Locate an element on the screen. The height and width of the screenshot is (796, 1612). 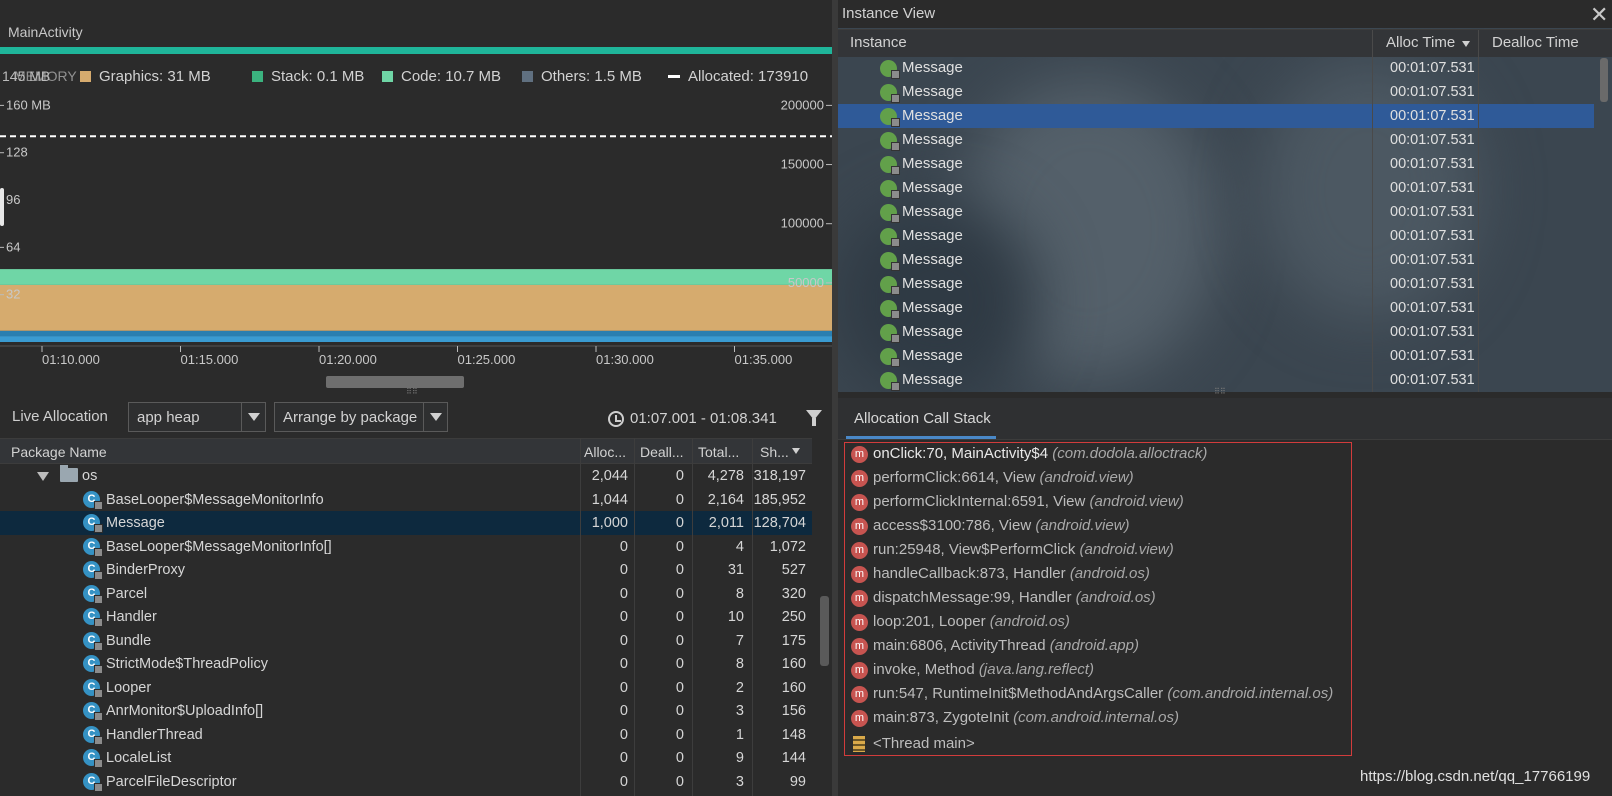
class-row: C Message 1,000 0 2,011 128,704 is located at coordinates (406, 523).